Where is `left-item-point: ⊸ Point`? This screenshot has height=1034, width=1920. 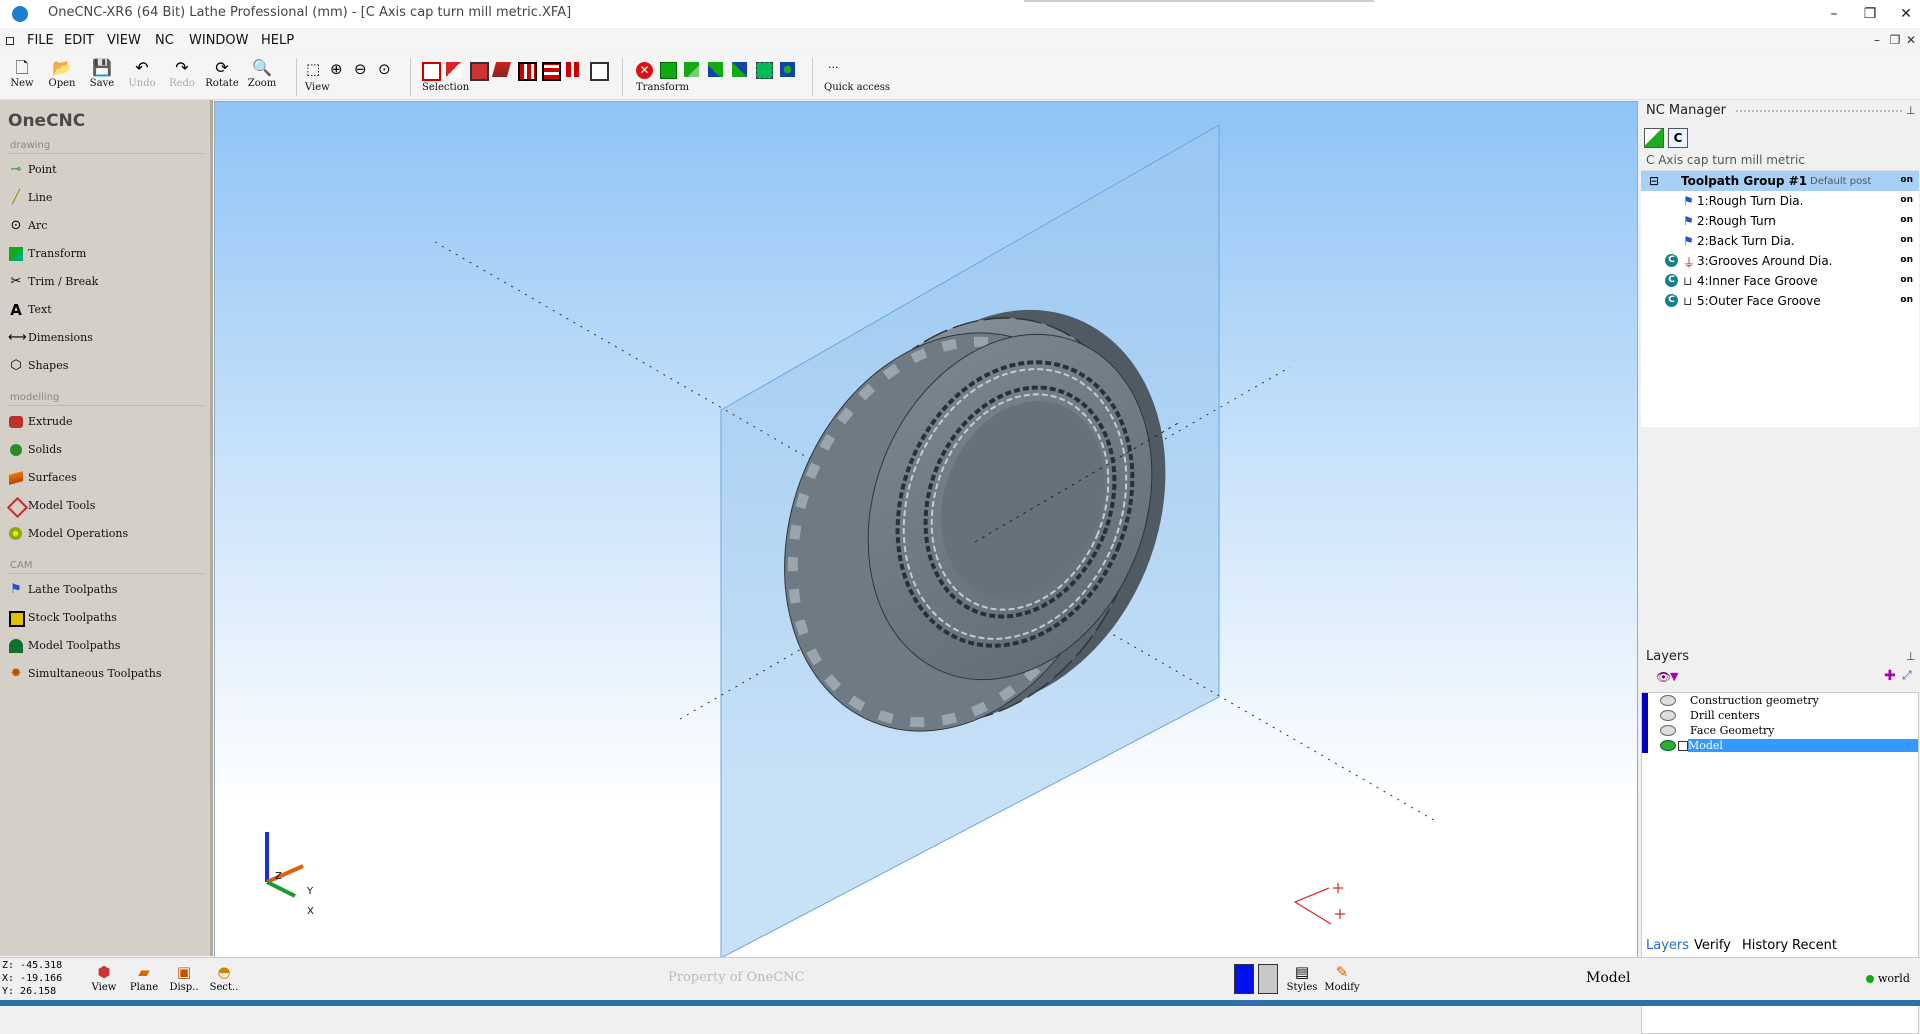
left-item-point: ⊸ Point is located at coordinates (108, 170).